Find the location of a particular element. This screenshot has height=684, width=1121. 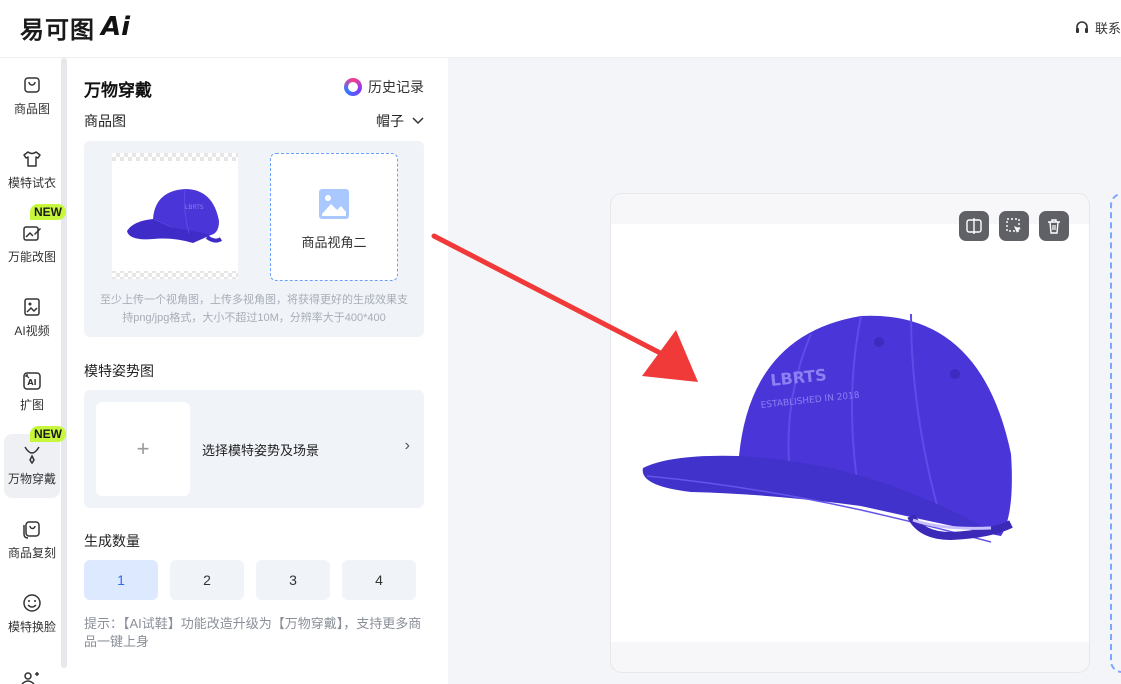

svg-text: AI is located at coordinates (31, 382).